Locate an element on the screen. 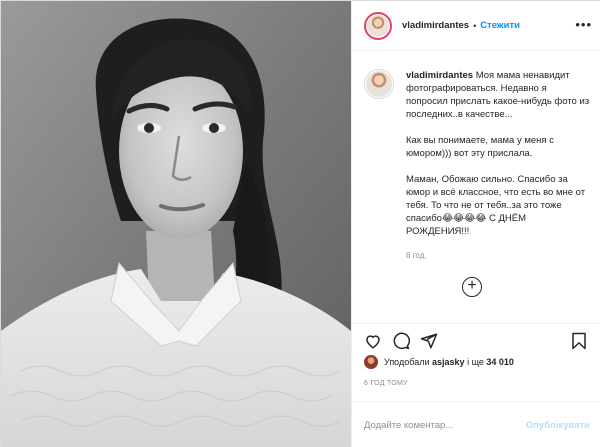  follow-button: Стежити is located at coordinates (500, 25).